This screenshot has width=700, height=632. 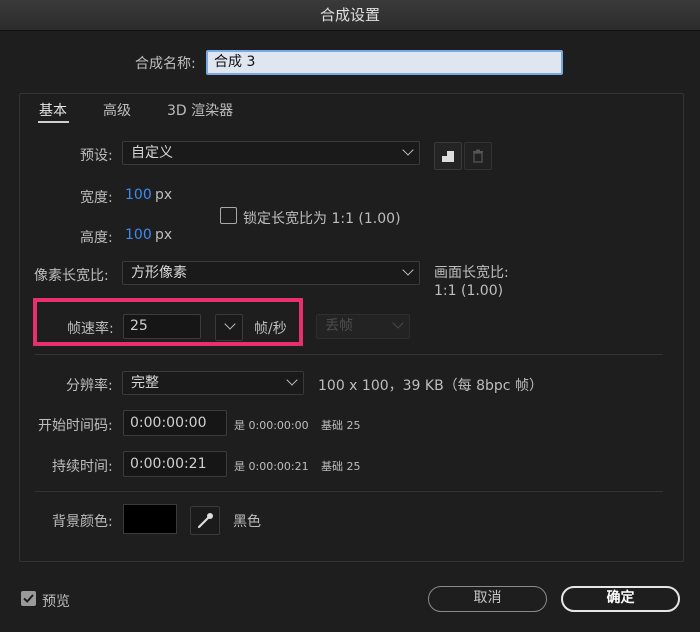 I want to click on frame-aspect-label: 画面长宽比:, so click(x=471, y=273).